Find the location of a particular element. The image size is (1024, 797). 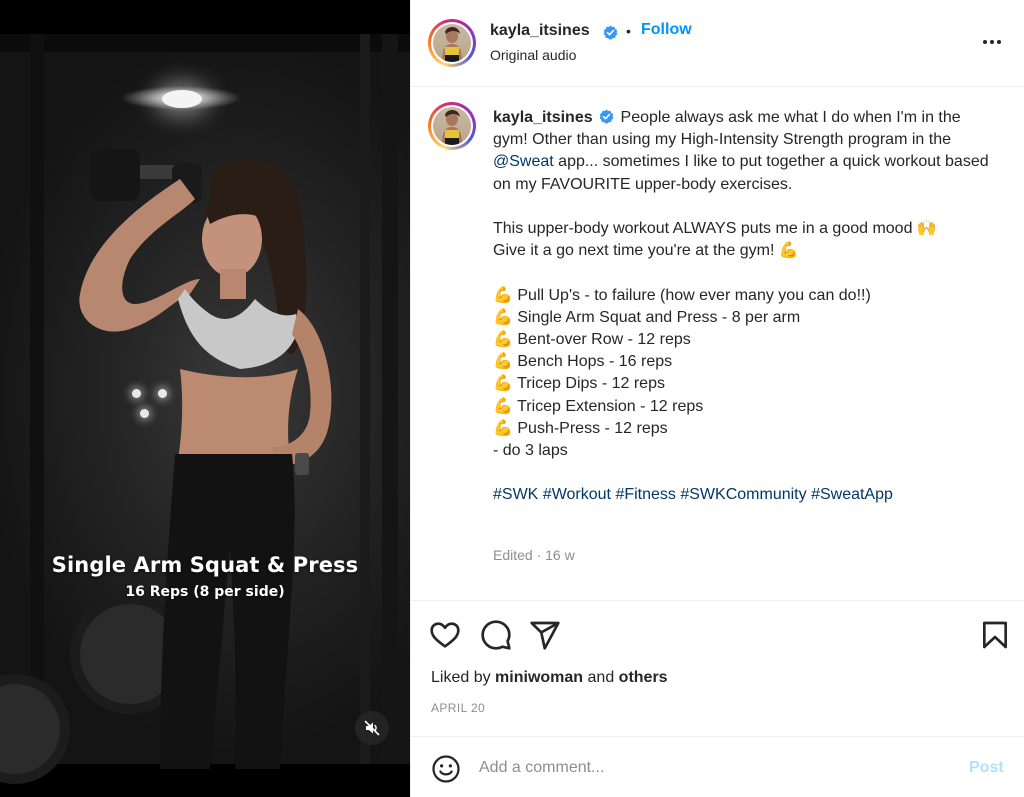

comment-bubble-icon is located at coordinates (496, 635).